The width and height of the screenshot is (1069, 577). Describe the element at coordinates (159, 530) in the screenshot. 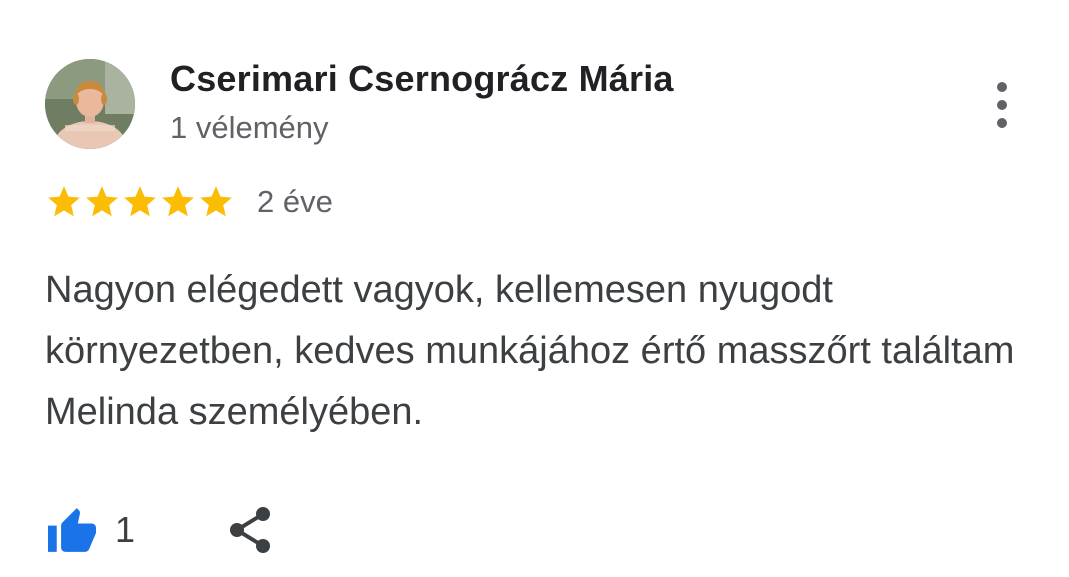

I see `review-actions: 1` at that location.